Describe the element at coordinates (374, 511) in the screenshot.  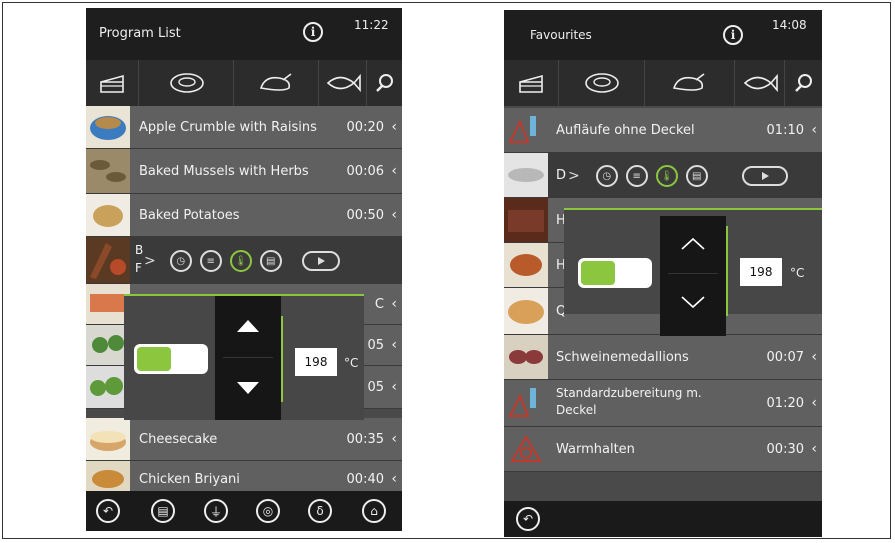
I see `cloche-icon: ⌂` at that location.